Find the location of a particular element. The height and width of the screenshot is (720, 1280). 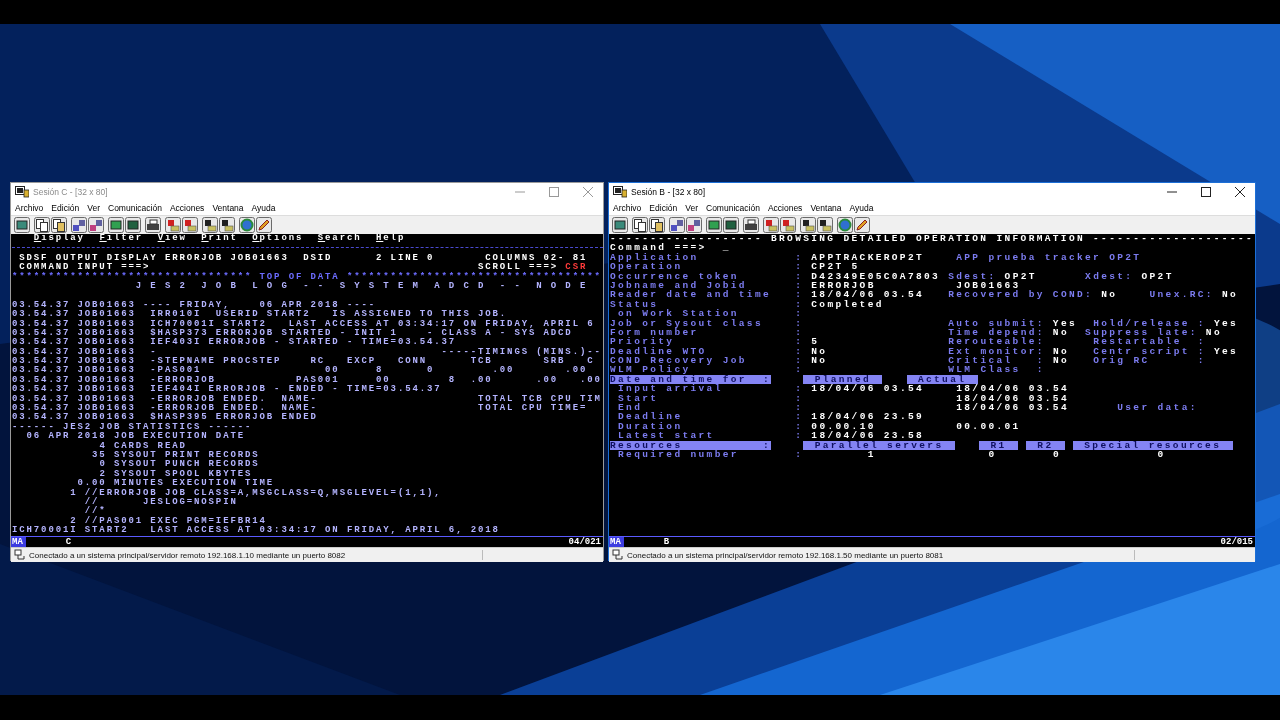

cursor-position: 02/015 is located at coordinates (1237, 542).